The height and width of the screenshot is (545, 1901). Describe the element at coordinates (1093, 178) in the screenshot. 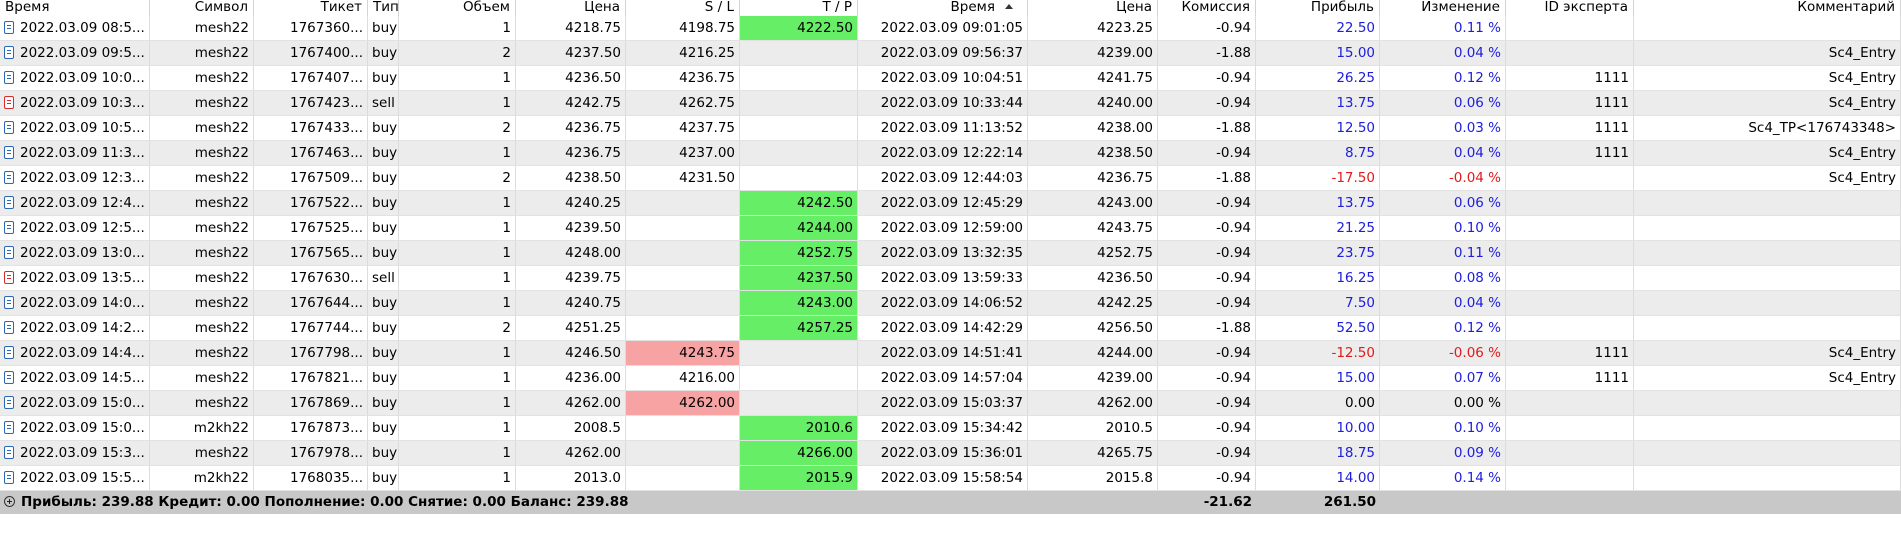

I see `cell-close-price: 4236.75` at that location.